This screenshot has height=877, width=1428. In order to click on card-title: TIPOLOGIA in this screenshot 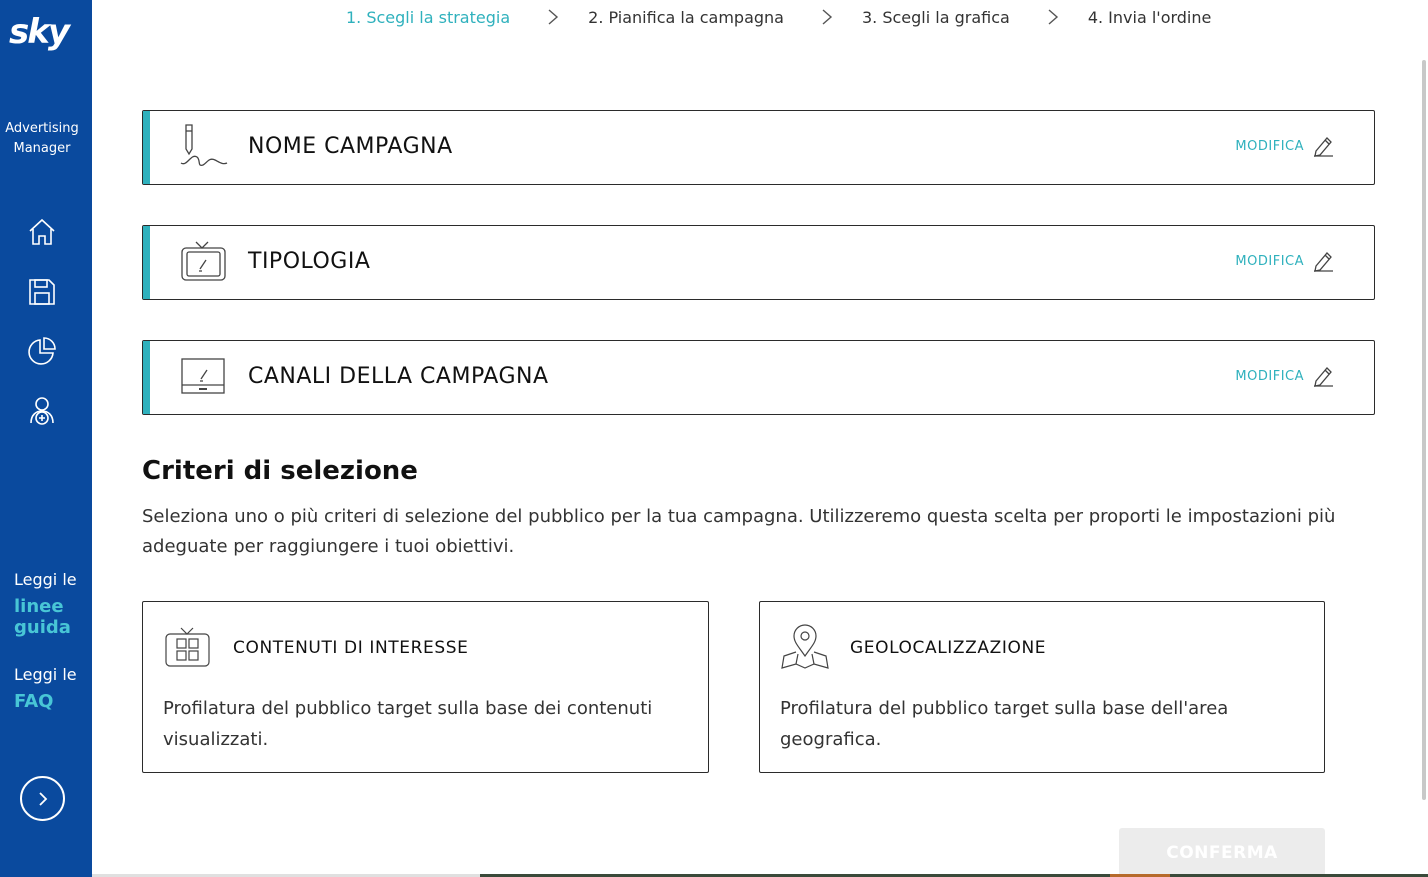, I will do `click(309, 261)`.